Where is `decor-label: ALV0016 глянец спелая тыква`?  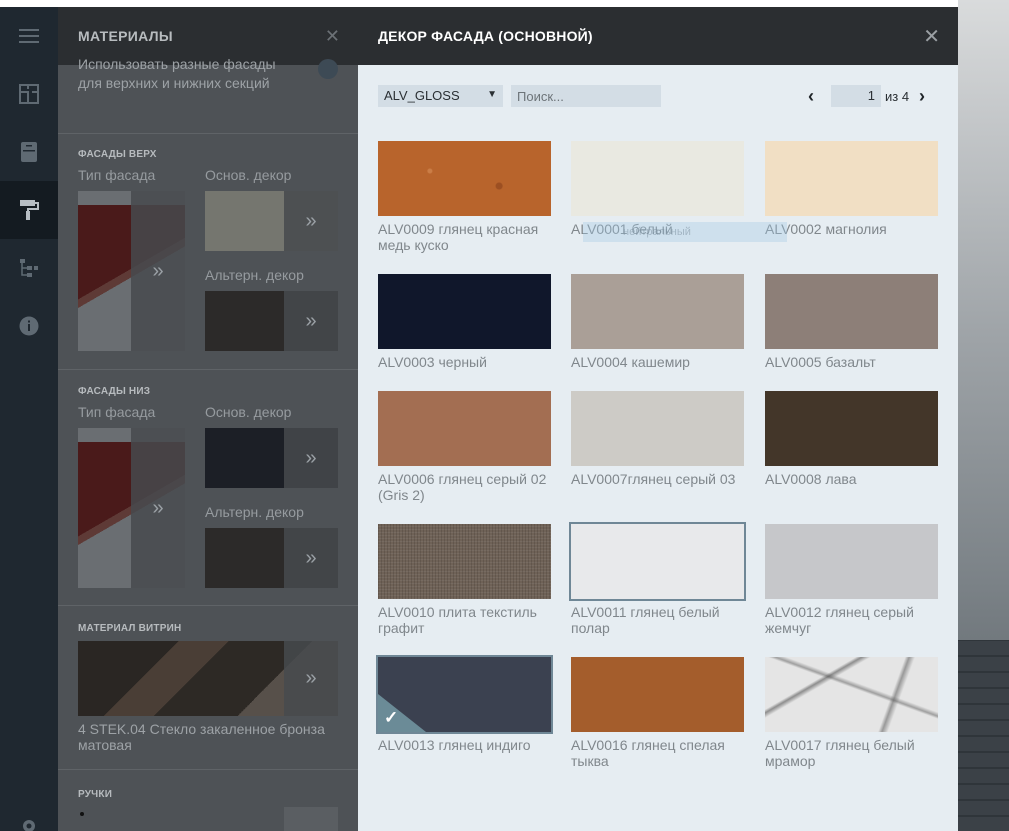
decor-label: ALV0016 глянец спелая тыква is located at coordinates (648, 753).